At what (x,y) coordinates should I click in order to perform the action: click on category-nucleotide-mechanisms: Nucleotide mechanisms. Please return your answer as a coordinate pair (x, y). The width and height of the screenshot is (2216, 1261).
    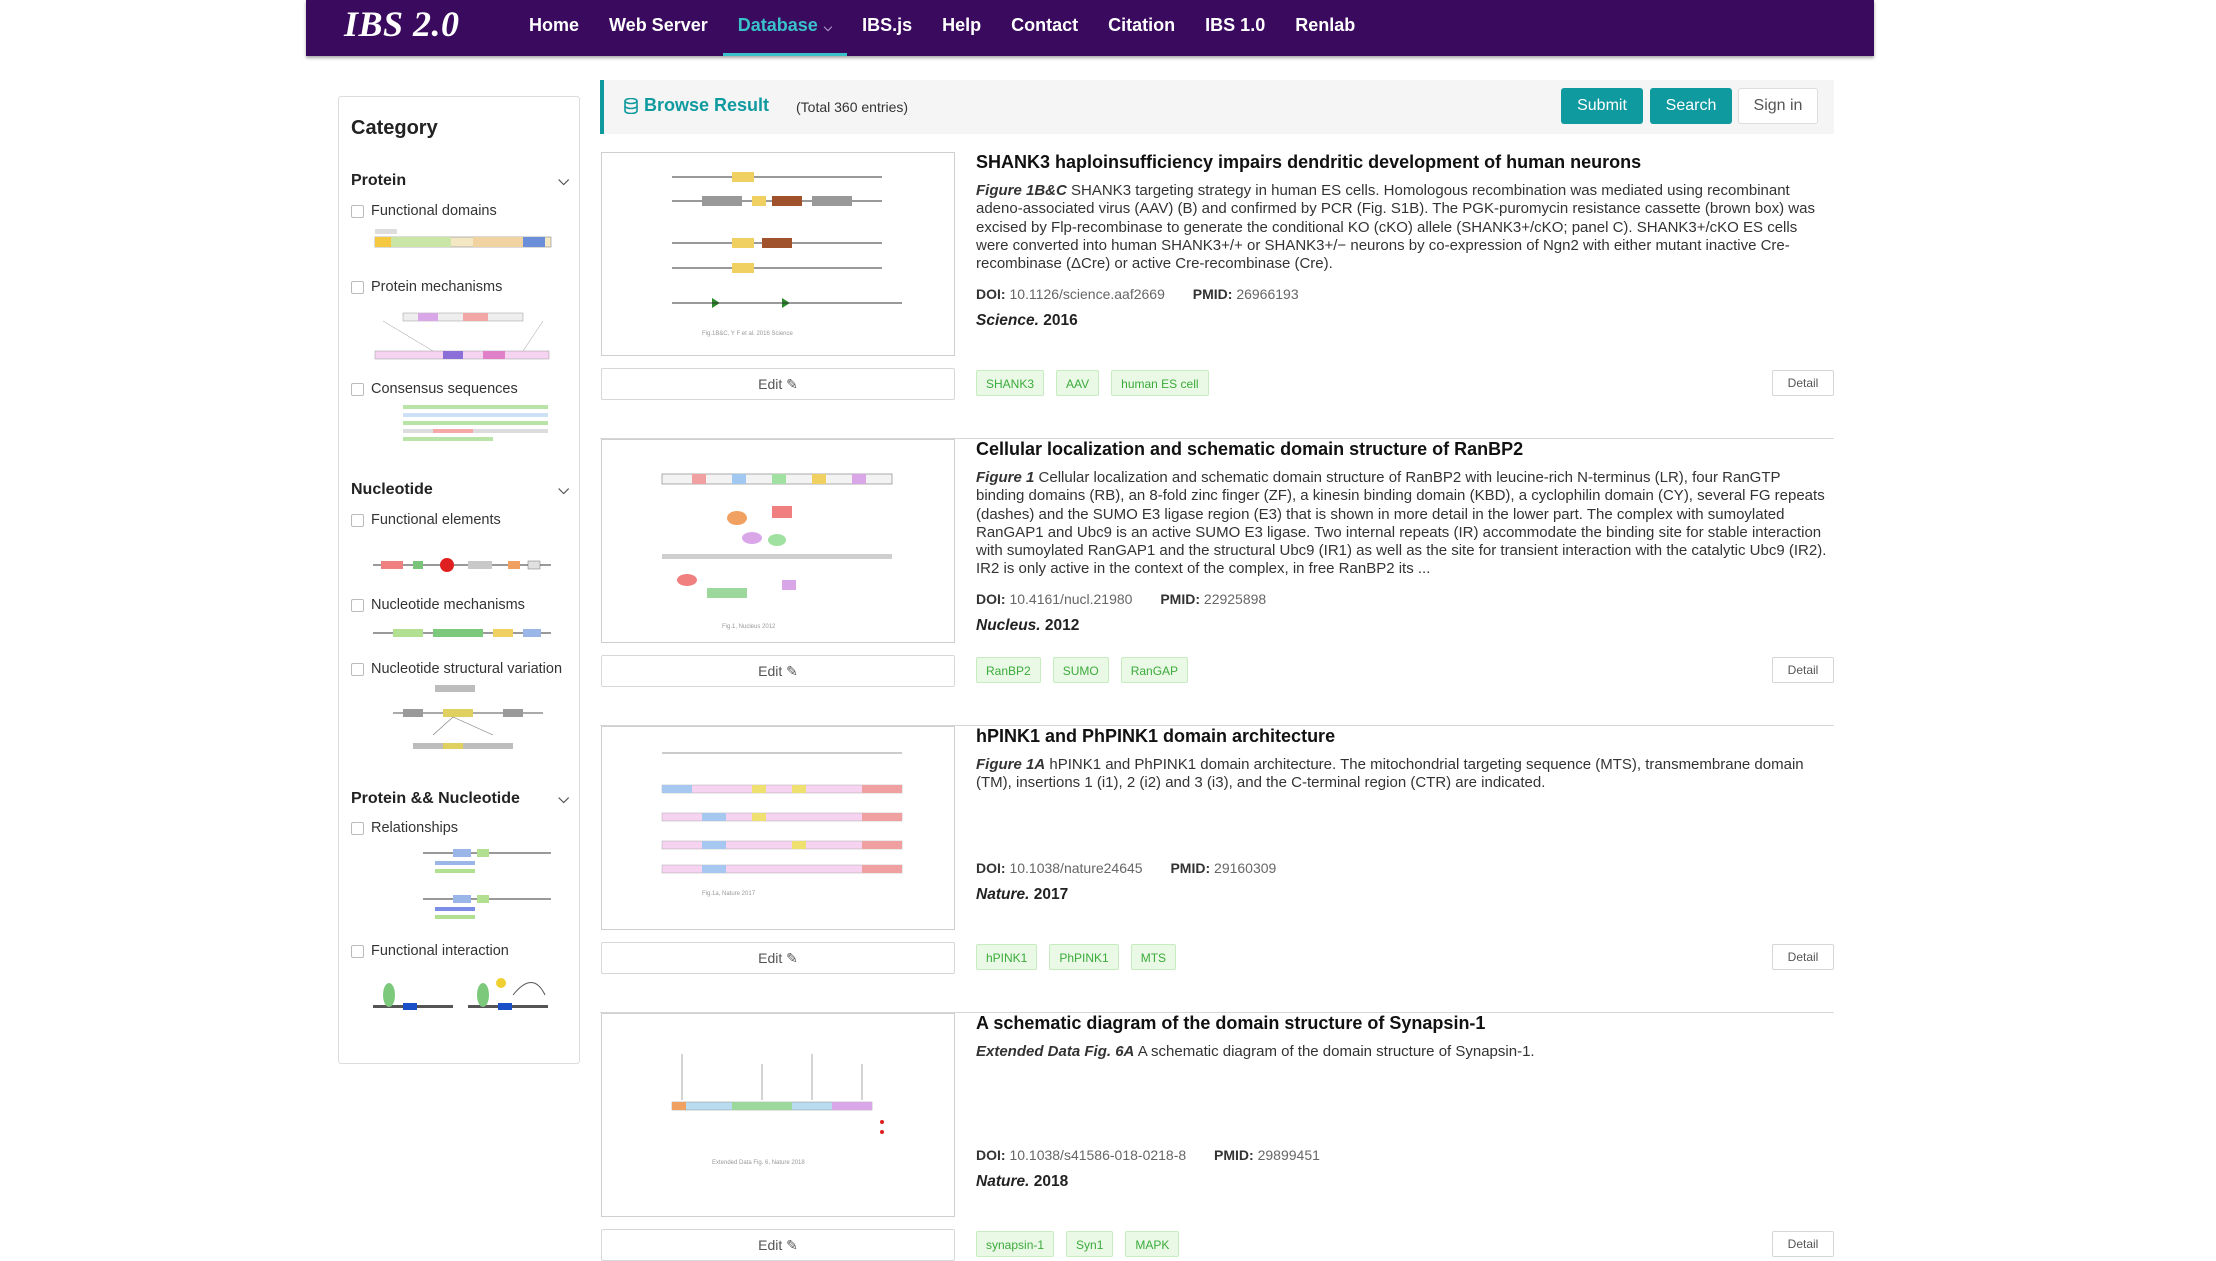
    Looking at the image, I should click on (438, 605).